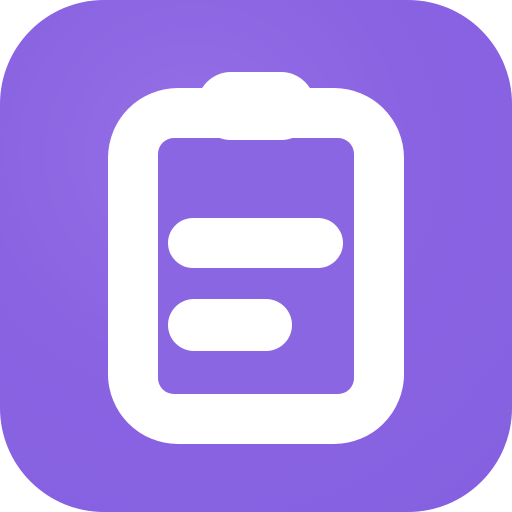  What do you see at coordinates (255, 243) in the screenshot?
I see `clipboard-line-long` at bounding box center [255, 243].